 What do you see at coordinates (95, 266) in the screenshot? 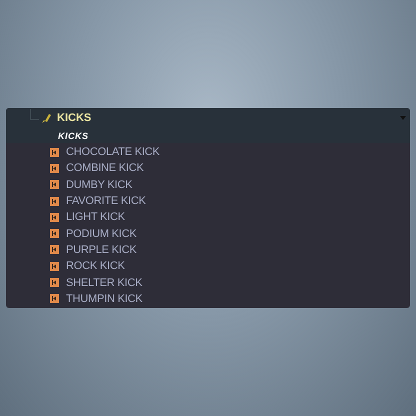
I see `sample-label: ROCK KICK` at bounding box center [95, 266].